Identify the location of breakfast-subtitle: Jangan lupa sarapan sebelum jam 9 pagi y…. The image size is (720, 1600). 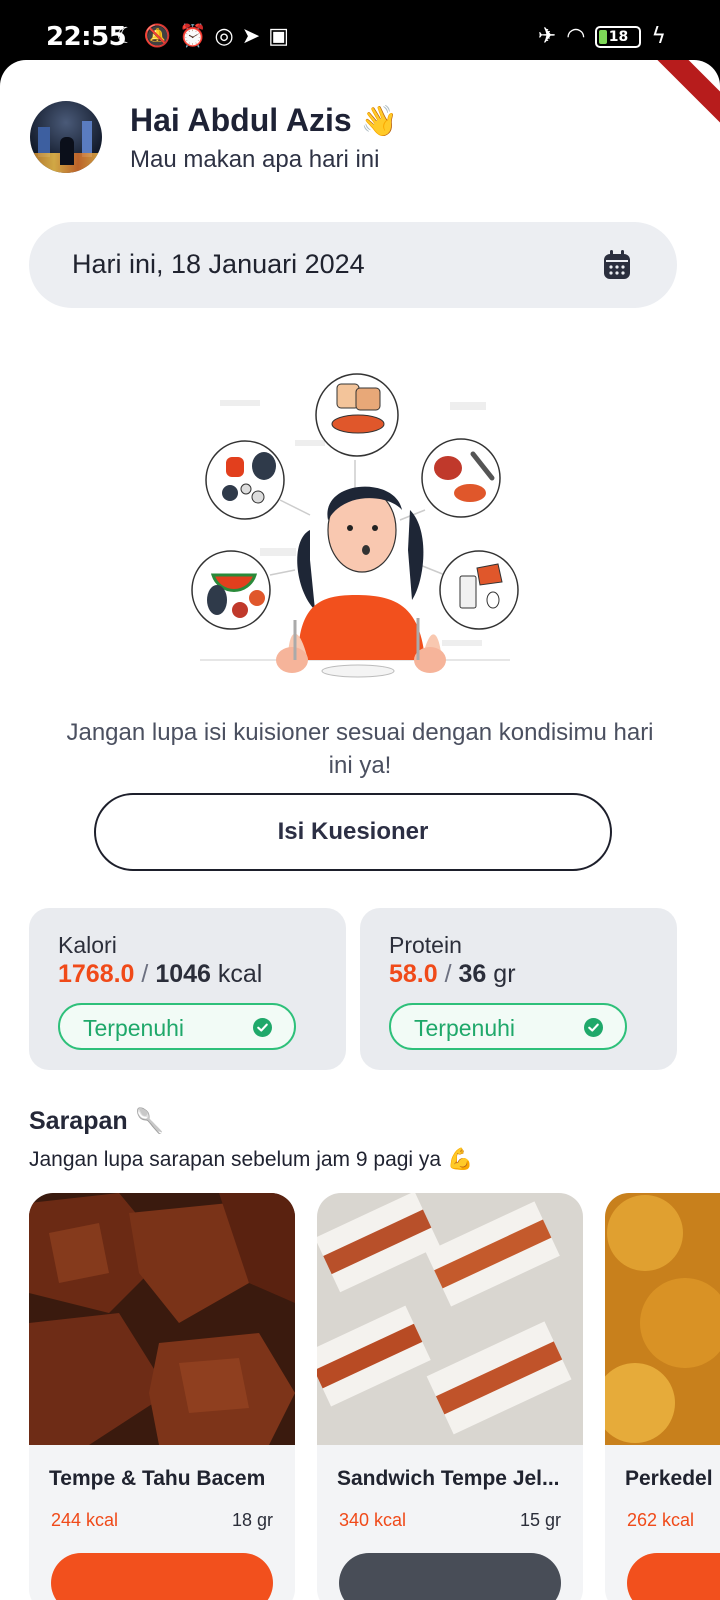
(251, 1159).